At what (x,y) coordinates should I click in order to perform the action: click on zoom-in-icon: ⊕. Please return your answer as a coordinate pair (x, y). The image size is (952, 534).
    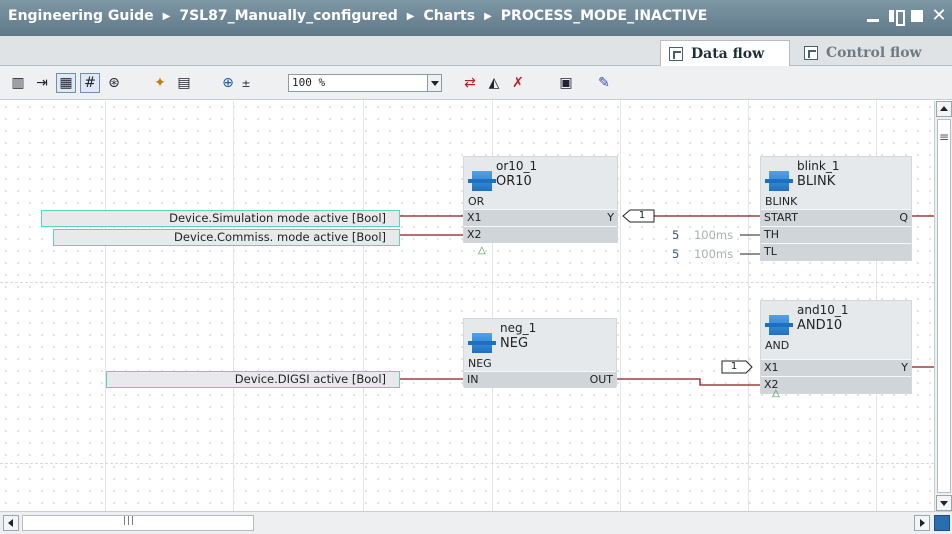
    Looking at the image, I should click on (228, 83).